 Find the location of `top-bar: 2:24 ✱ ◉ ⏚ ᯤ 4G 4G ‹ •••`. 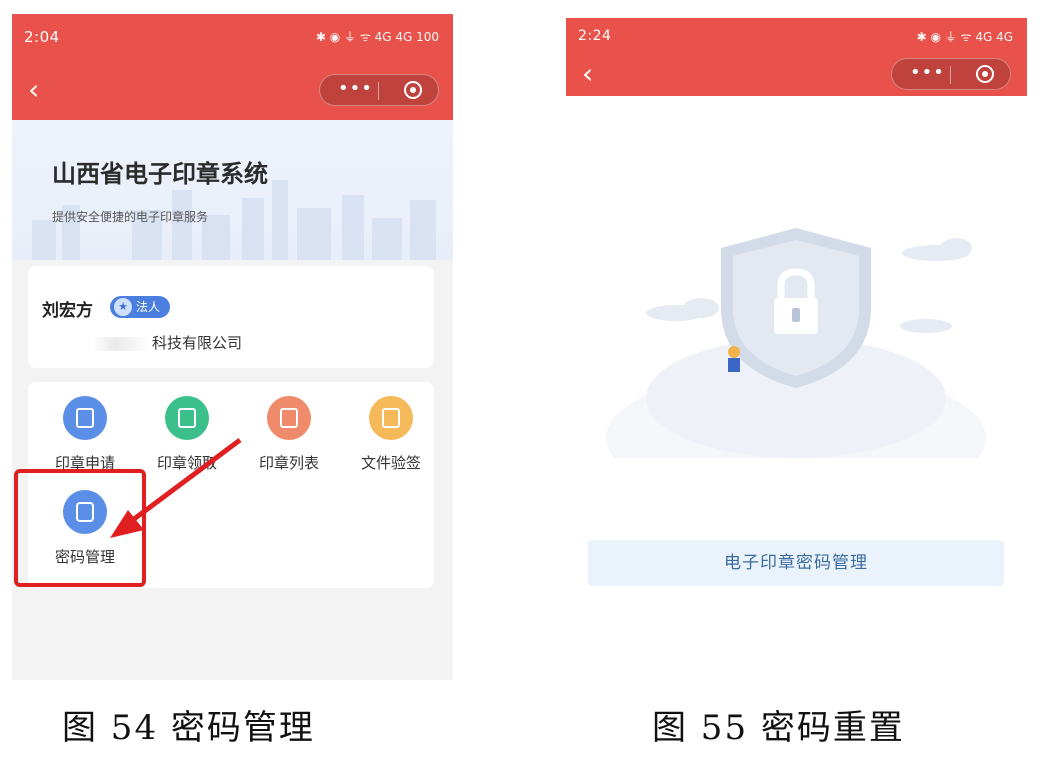

top-bar: 2:24 ✱ ◉ ⏚ ᯤ 4G 4G ‹ ••• is located at coordinates (796, 57).